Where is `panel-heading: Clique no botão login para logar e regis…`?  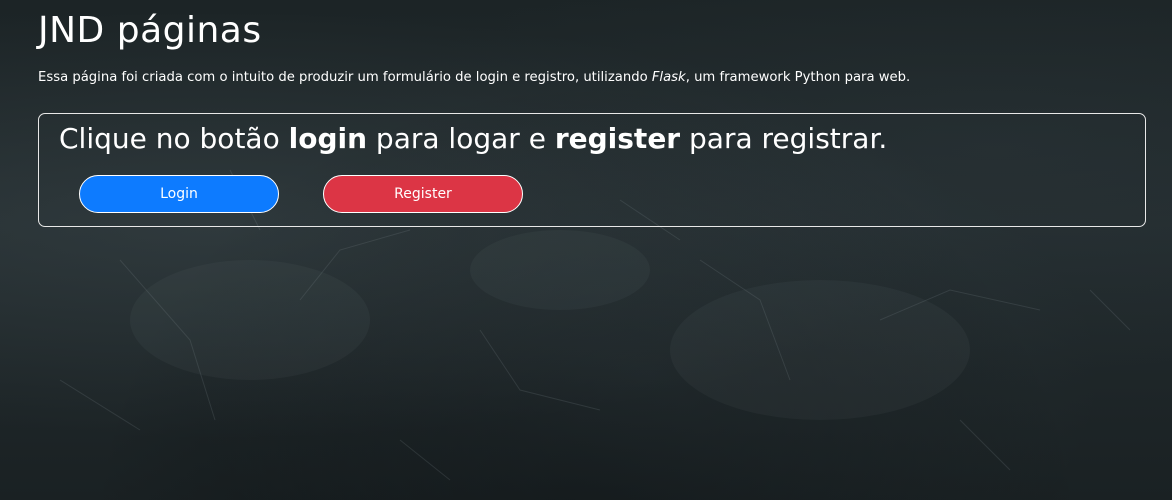 panel-heading: Clique no botão login para logar e regis… is located at coordinates (473, 138).